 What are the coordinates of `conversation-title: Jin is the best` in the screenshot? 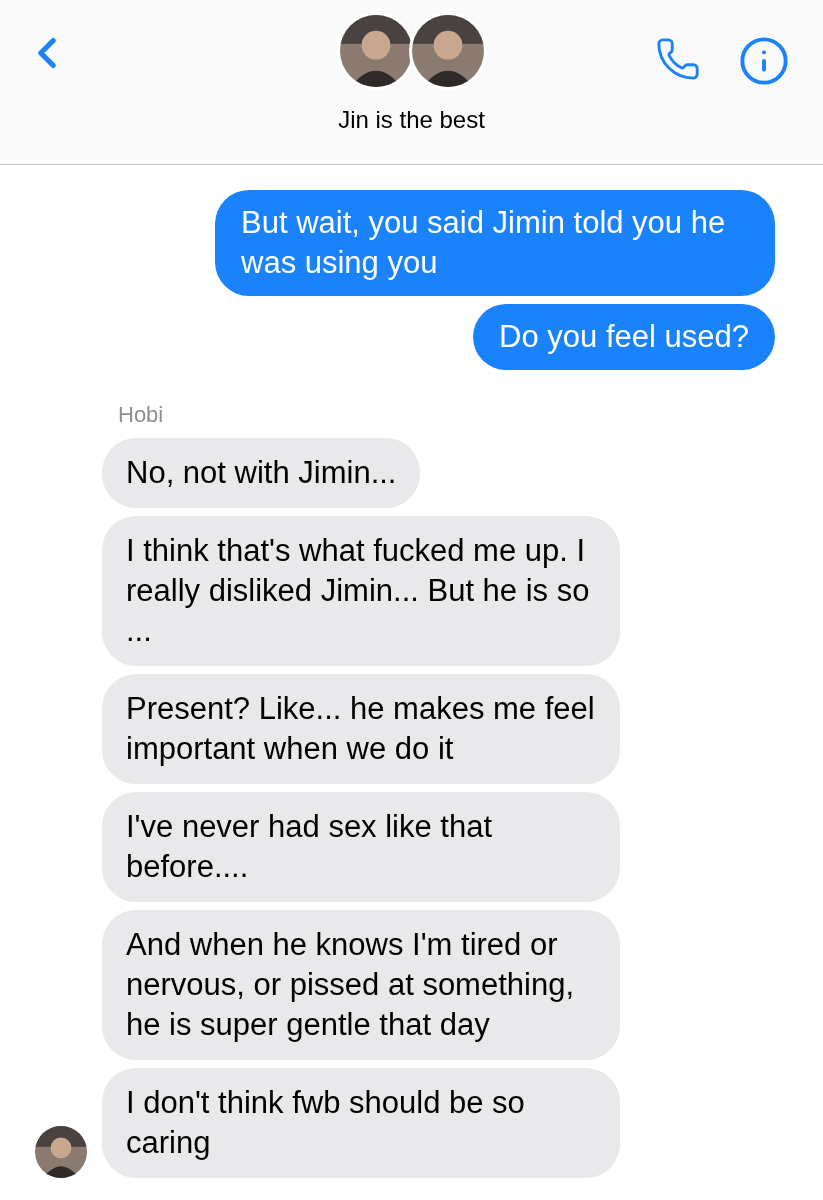 It's located at (411, 120).